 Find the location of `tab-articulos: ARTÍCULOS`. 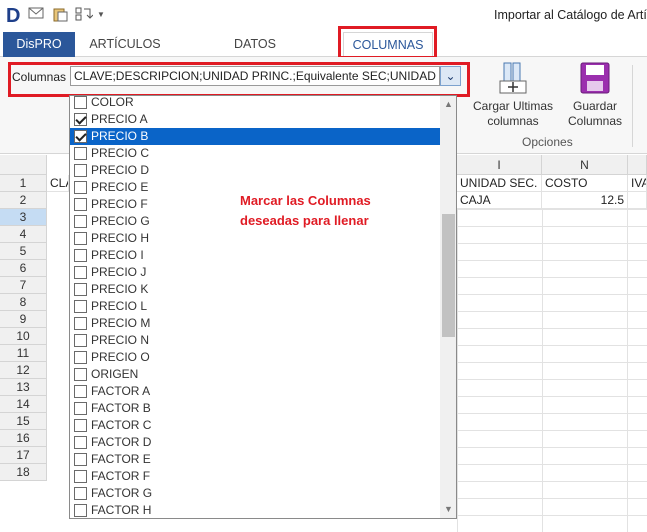

tab-articulos: ARTÍCULOS is located at coordinates (125, 44).